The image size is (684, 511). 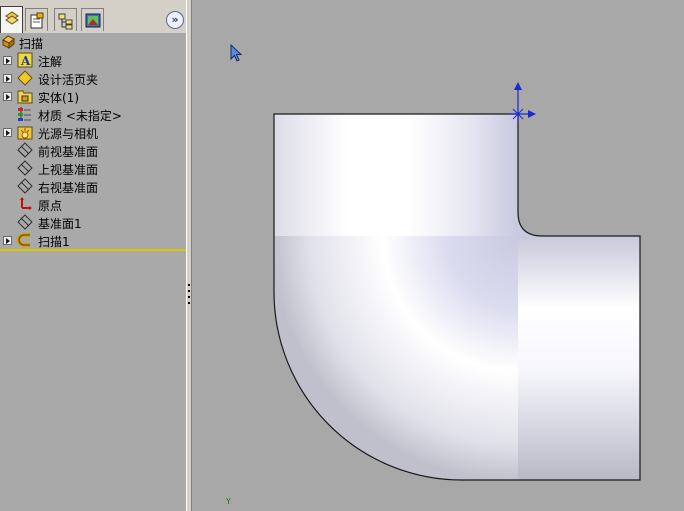 I want to click on mouse-pointer-icon, so click(x=236, y=53).